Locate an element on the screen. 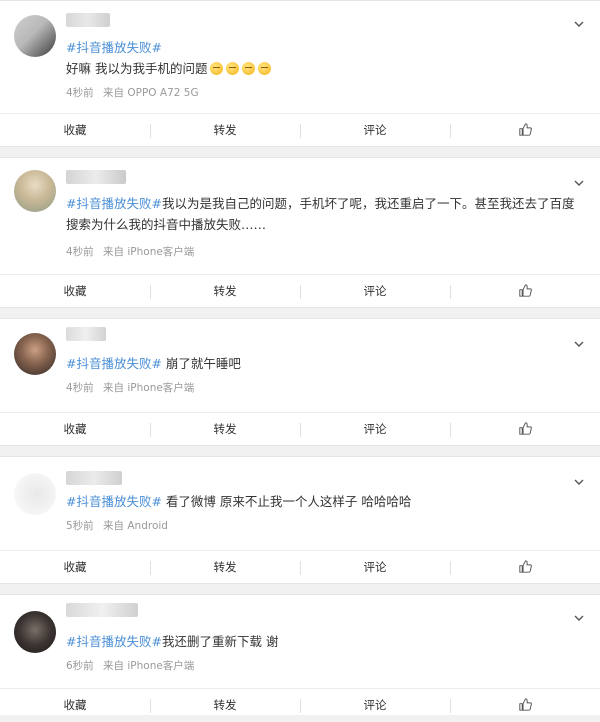  post-meta: 4秒前 来自 OPPO A72 5G is located at coordinates (135, 92).